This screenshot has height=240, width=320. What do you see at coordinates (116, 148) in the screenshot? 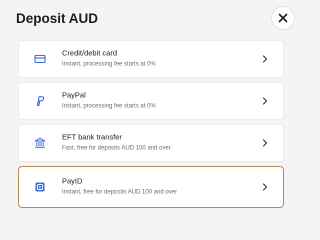
I see `option-description: Fast, free for deposits AUD 100 and over` at bounding box center [116, 148].